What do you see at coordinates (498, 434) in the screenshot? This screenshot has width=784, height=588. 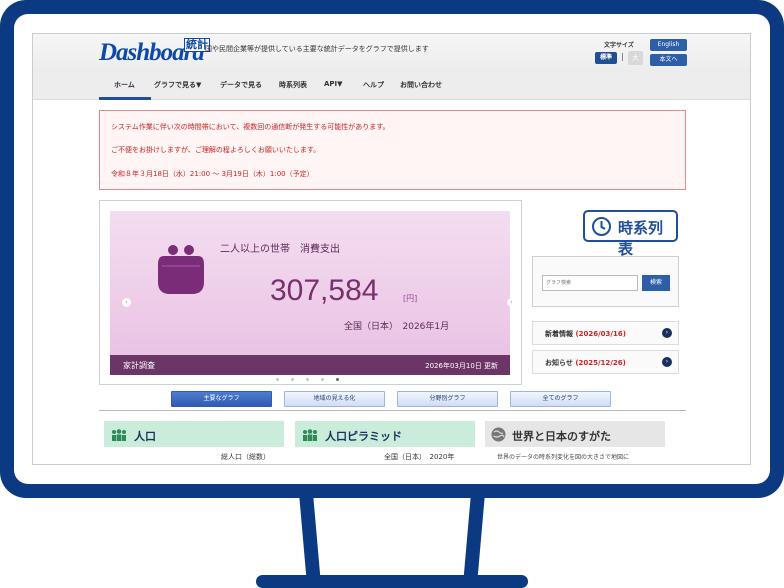 I see `globe-icon` at bounding box center [498, 434].